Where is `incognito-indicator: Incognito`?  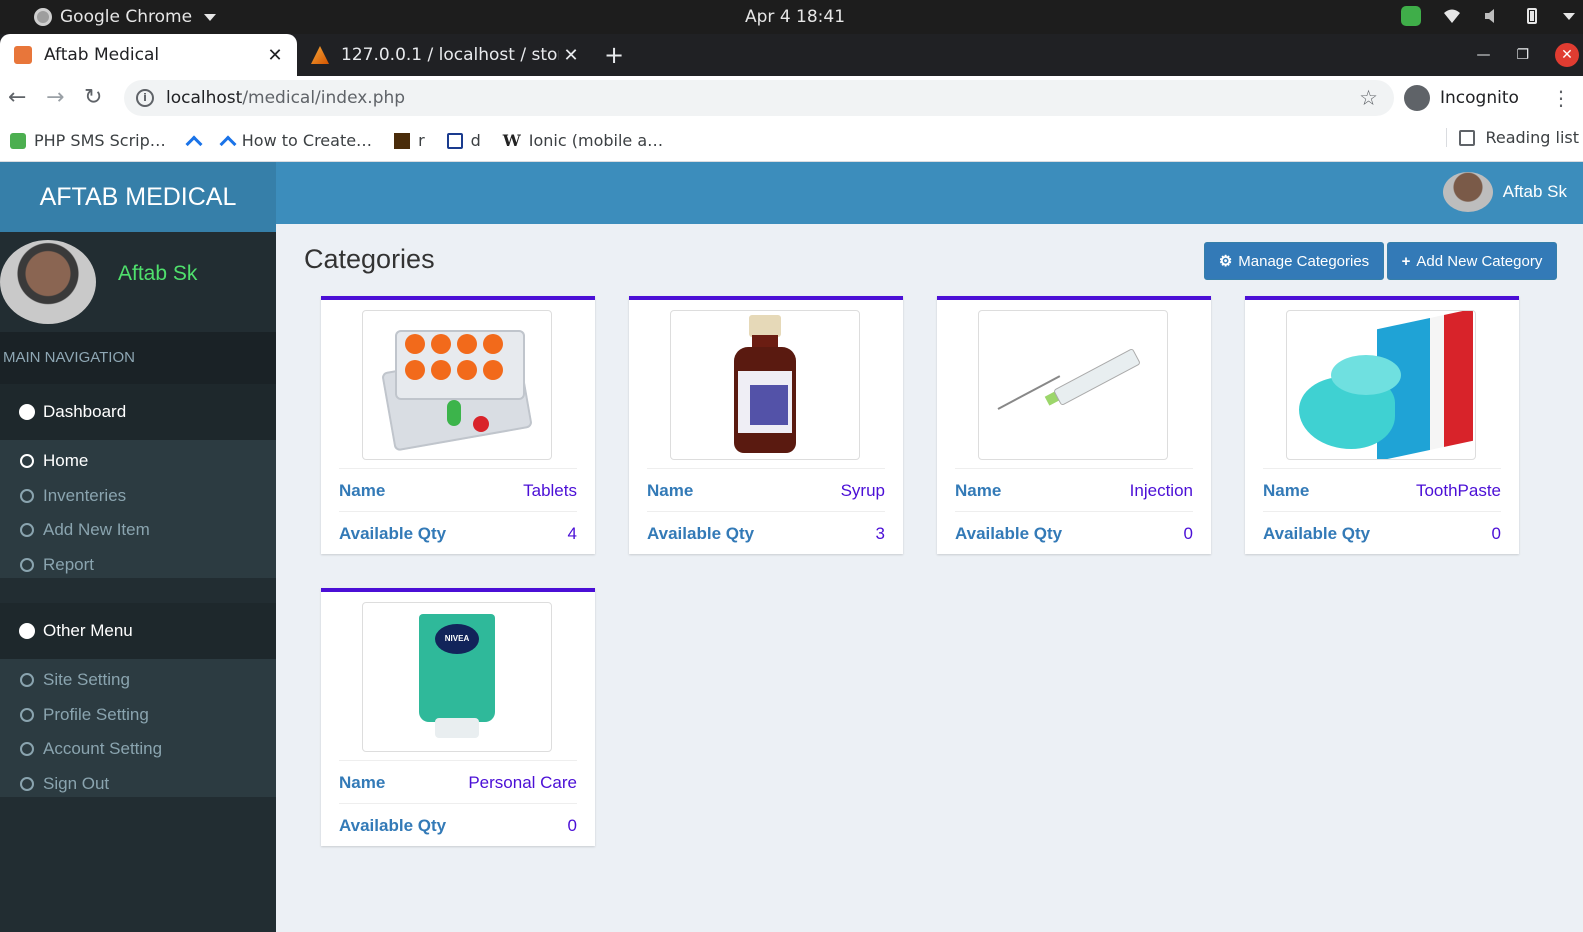
incognito-indicator: Incognito is located at coordinates (1461, 98).